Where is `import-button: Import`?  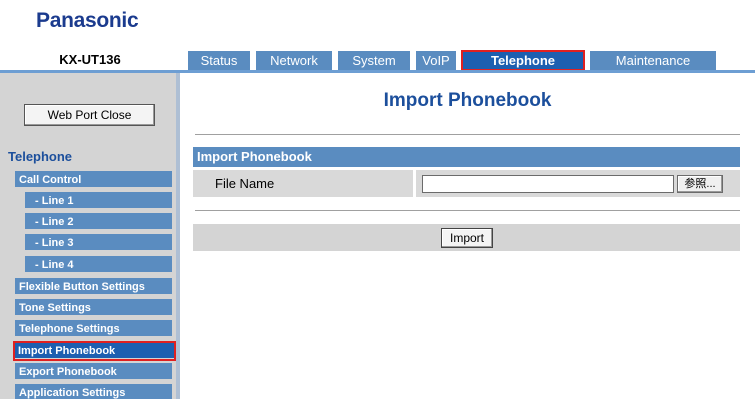
import-button: Import is located at coordinates (467, 238).